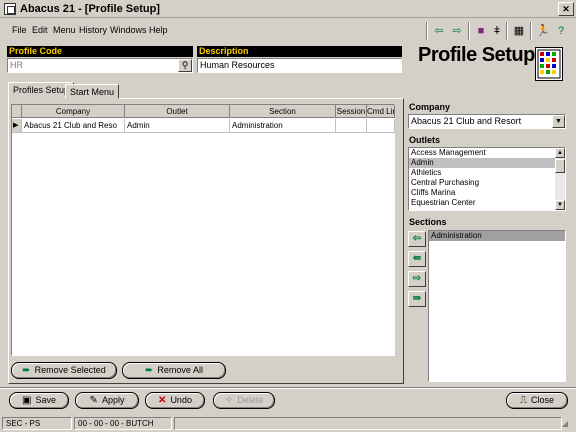  I want to click on save-button: ▣ Save, so click(39, 400).